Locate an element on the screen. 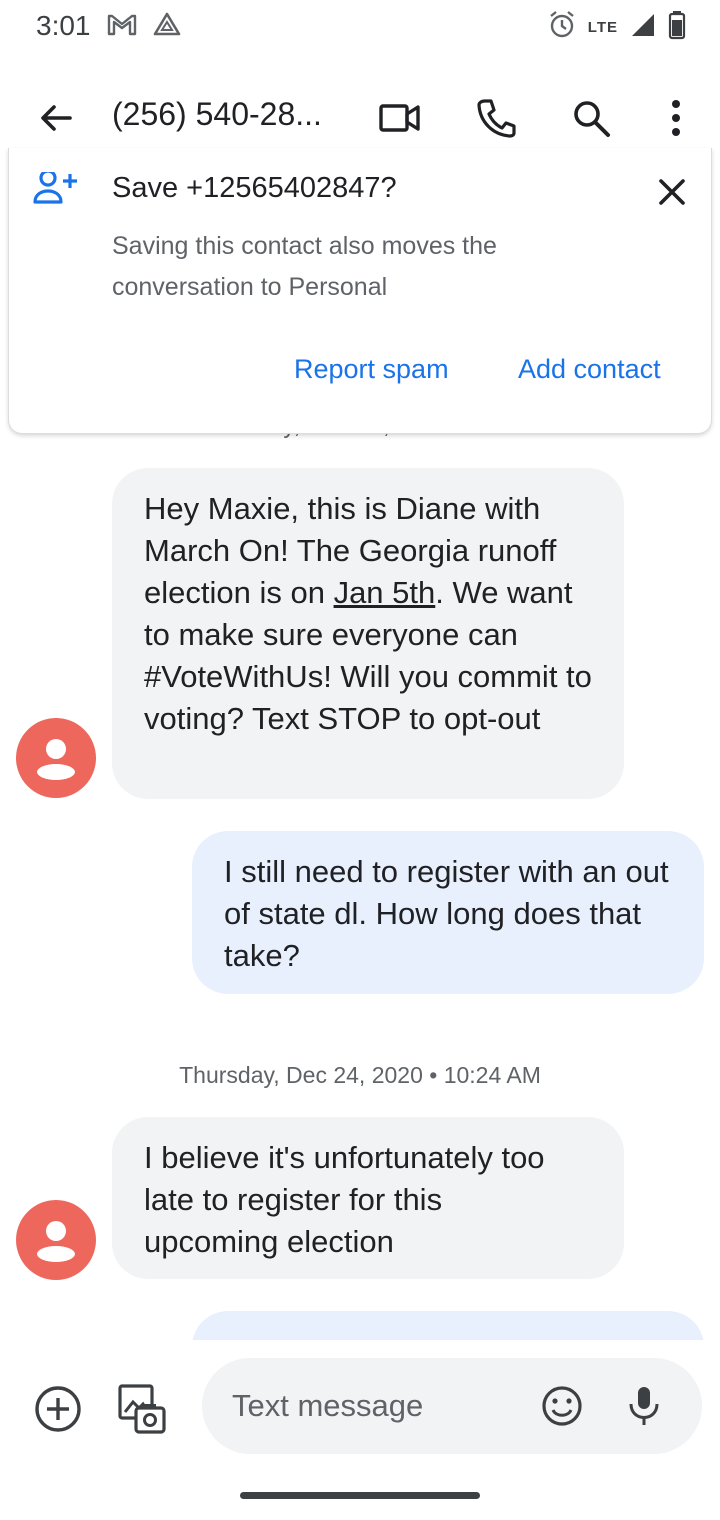 This screenshot has width=720, height=1520. video-call-button is located at coordinates (400, 118).